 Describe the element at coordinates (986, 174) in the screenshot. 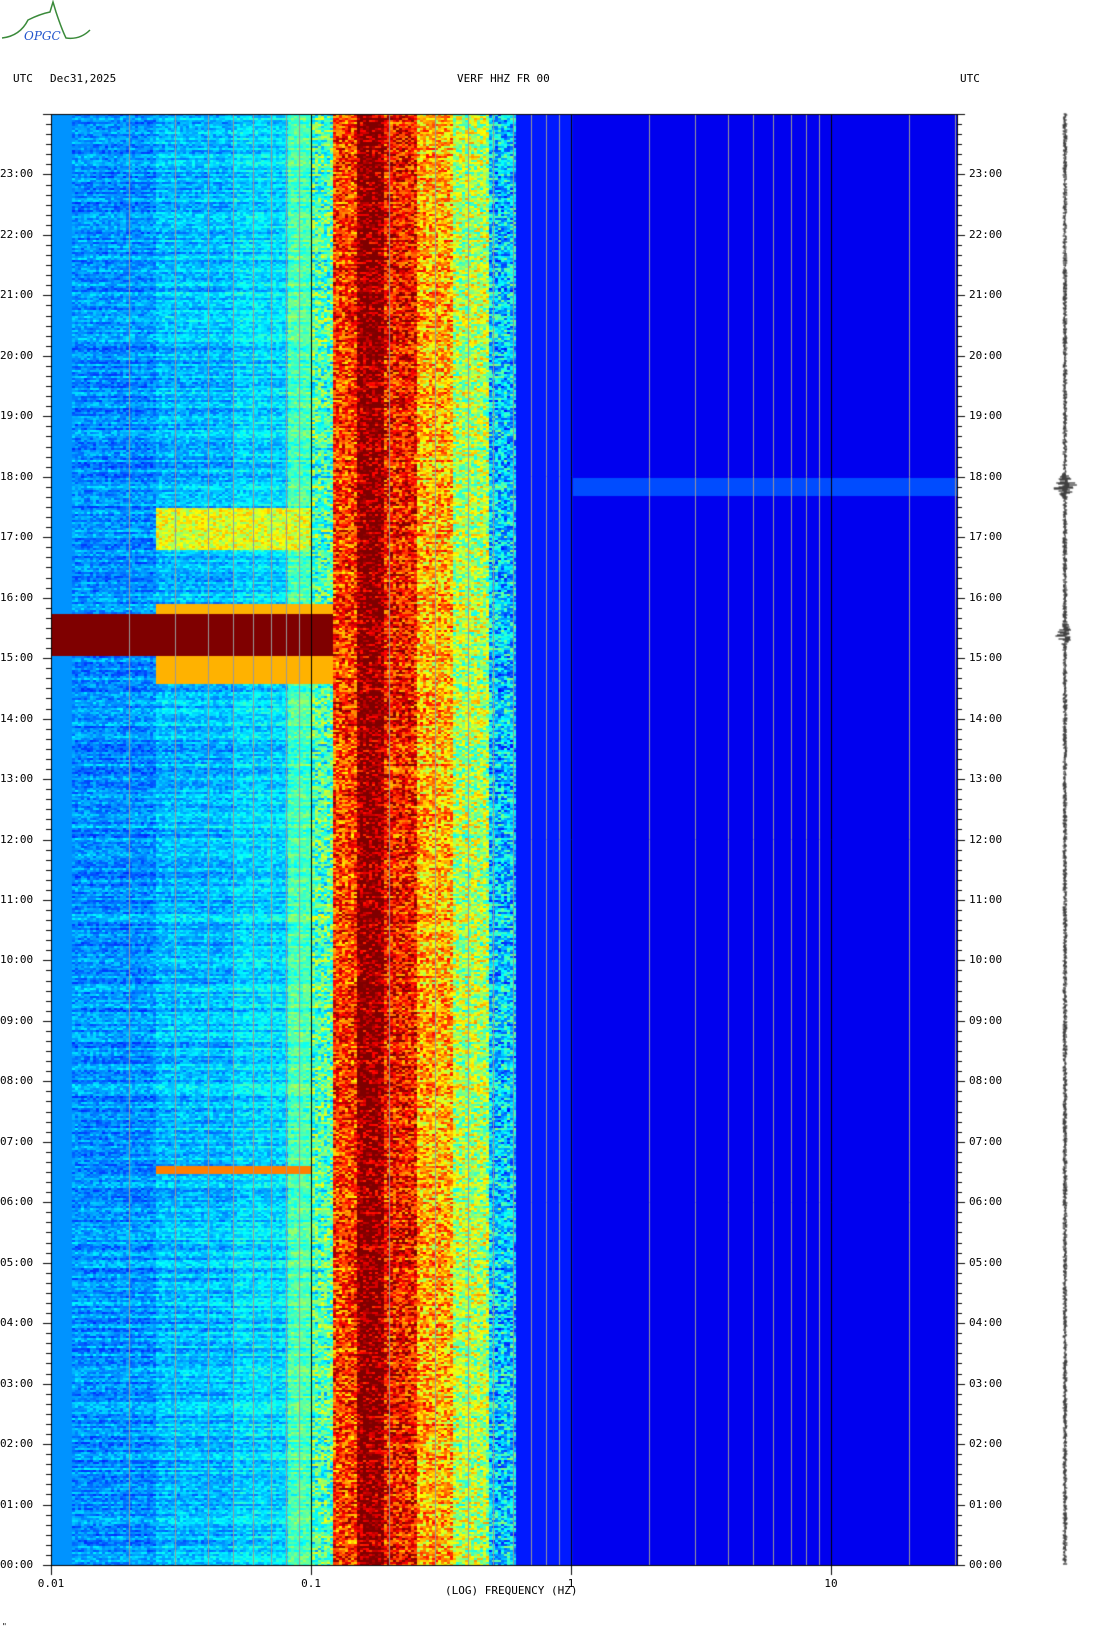

I see `time-tick-label-right: 23:00` at that location.